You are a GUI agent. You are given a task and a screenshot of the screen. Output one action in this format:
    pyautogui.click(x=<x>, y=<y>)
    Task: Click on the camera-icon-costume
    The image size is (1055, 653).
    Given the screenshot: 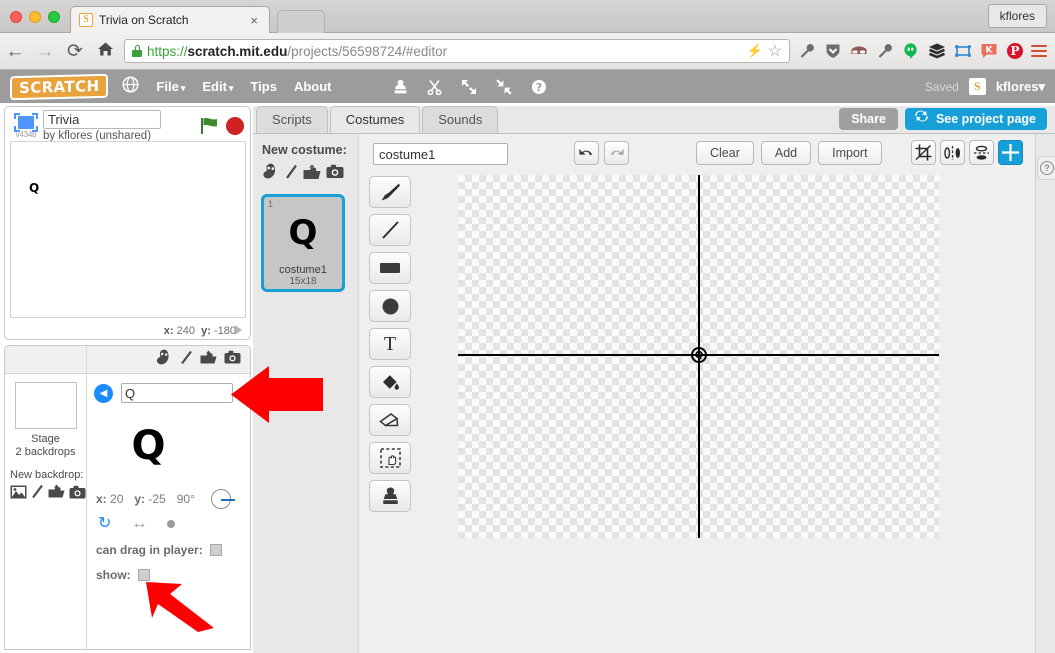 What is the action you would take?
    pyautogui.click(x=335, y=174)
    